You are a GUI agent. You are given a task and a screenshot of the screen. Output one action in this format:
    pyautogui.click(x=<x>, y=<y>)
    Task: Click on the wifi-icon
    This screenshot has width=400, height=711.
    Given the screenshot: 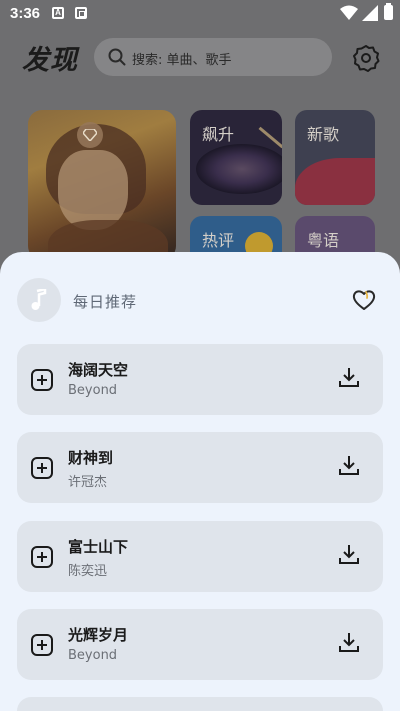 What is the action you would take?
    pyautogui.click(x=349, y=12)
    